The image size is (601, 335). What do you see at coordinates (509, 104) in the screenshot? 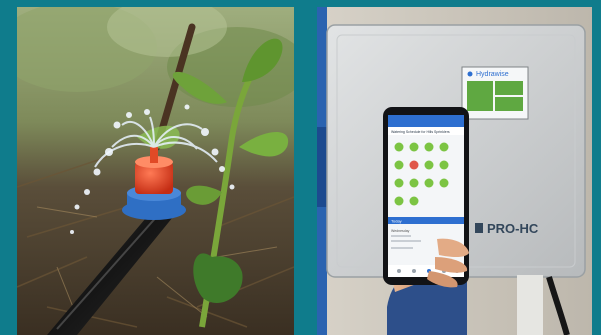
I see `status-tile` at bounding box center [509, 104].